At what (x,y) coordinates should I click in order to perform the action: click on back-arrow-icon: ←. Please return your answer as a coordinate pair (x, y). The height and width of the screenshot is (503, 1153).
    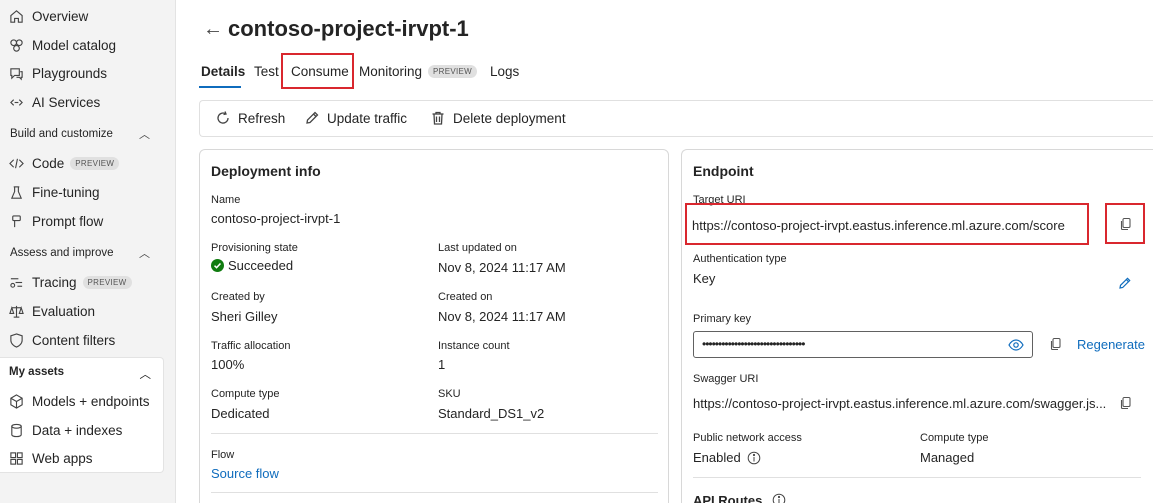
    Looking at the image, I should click on (213, 29).